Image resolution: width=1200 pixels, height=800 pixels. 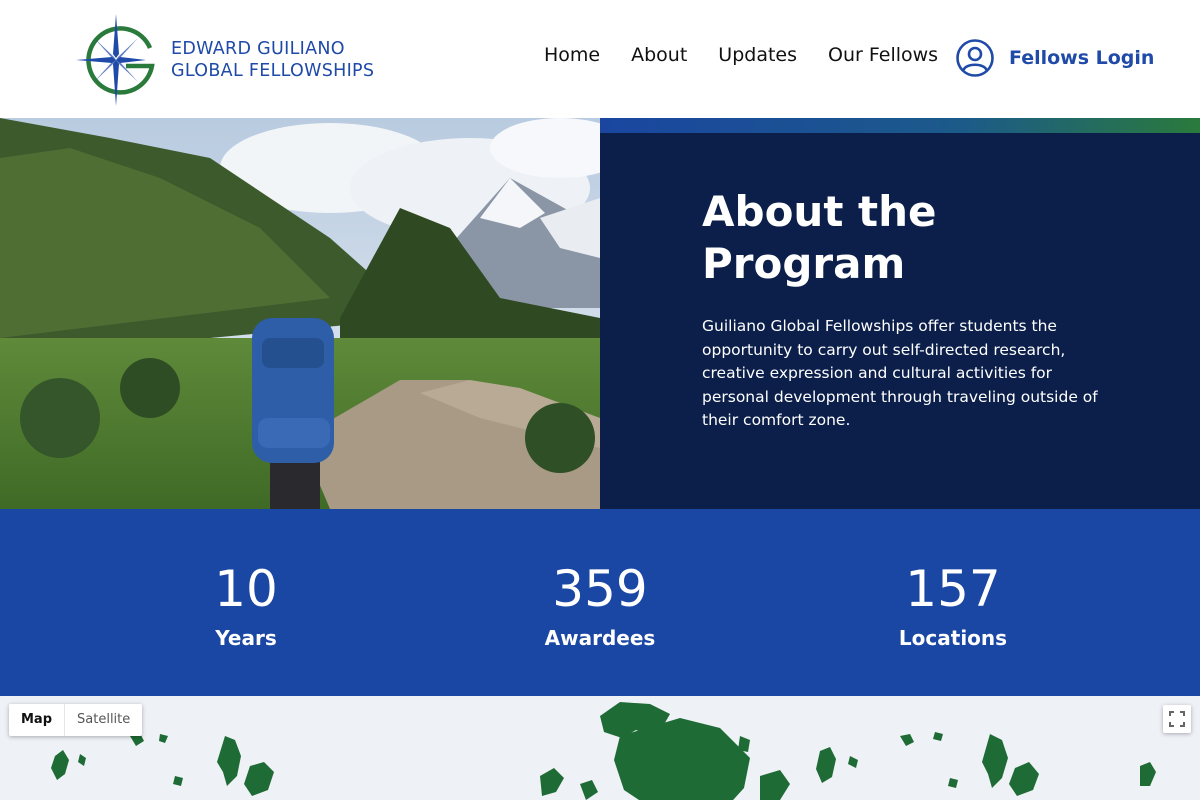 I want to click on fullscreen-icon, so click(x=1177, y=719).